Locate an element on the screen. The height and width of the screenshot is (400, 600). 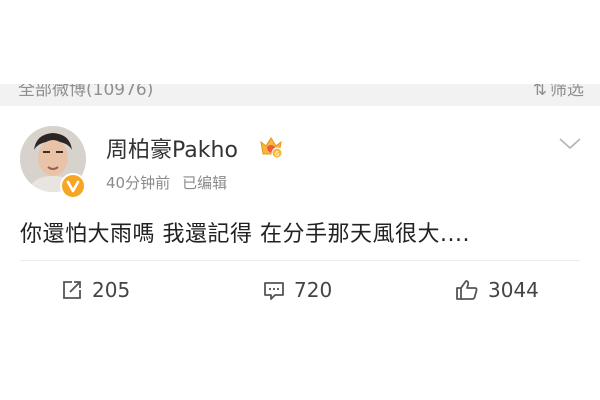
all-weibo-tab: 全部微博(10976) is located at coordinates (85, 92).